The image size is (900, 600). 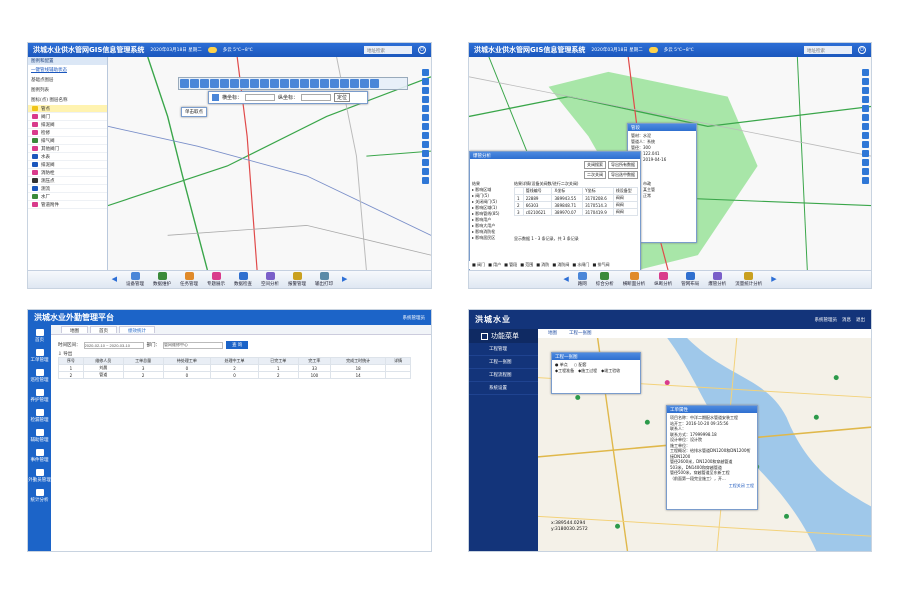 I want to click on buffer-tool-icon, so click(x=284, y=83).